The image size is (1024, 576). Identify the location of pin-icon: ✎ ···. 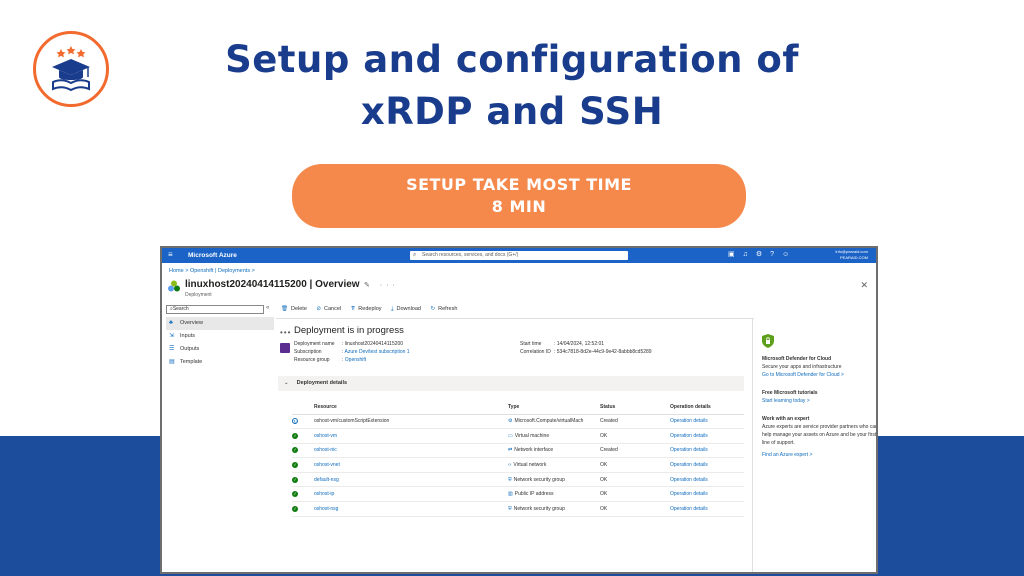
(381, 285).